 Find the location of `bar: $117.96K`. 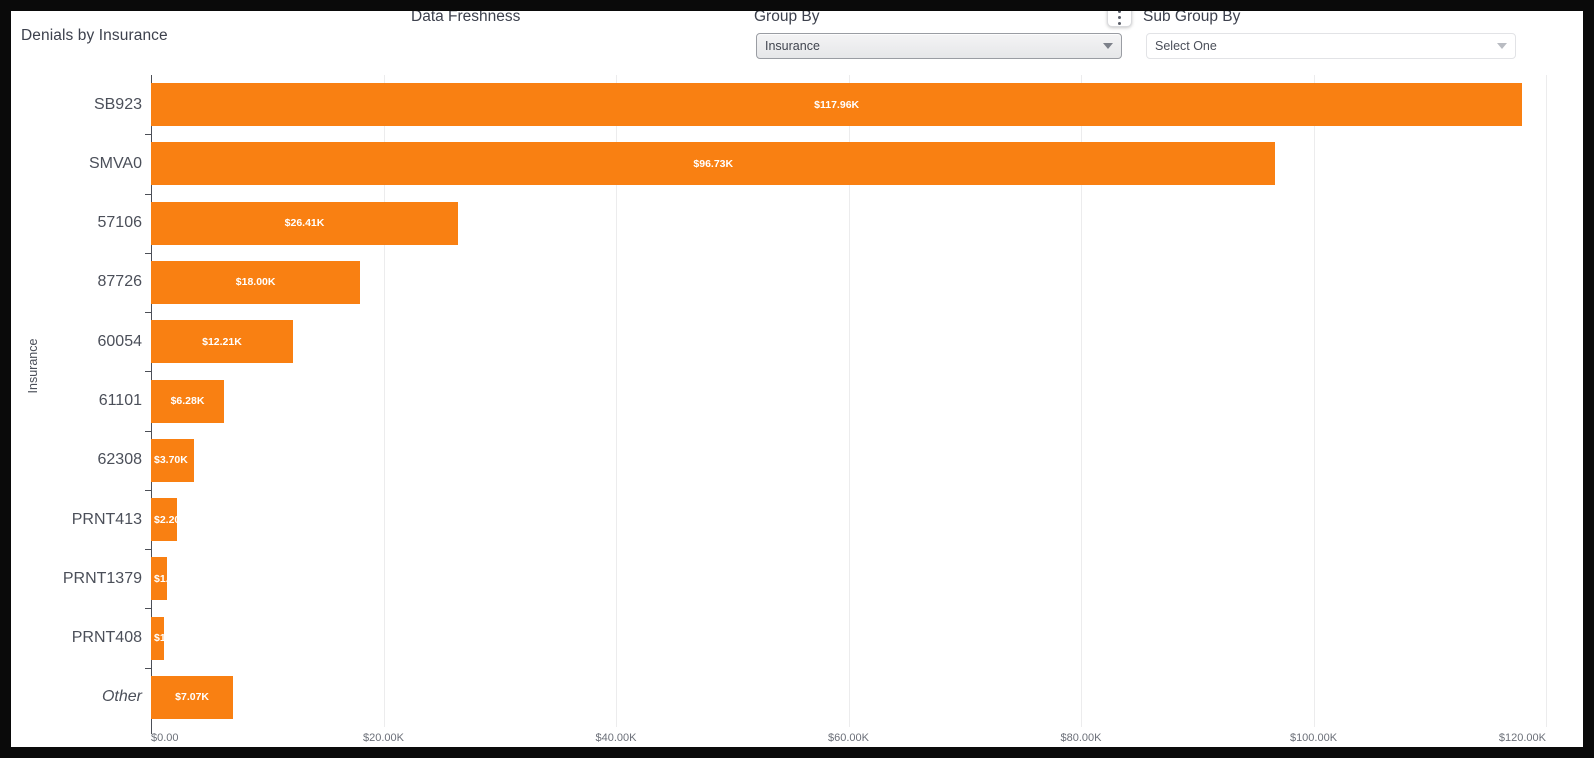

bar: $117.96K is located at coordinates (837, 105).